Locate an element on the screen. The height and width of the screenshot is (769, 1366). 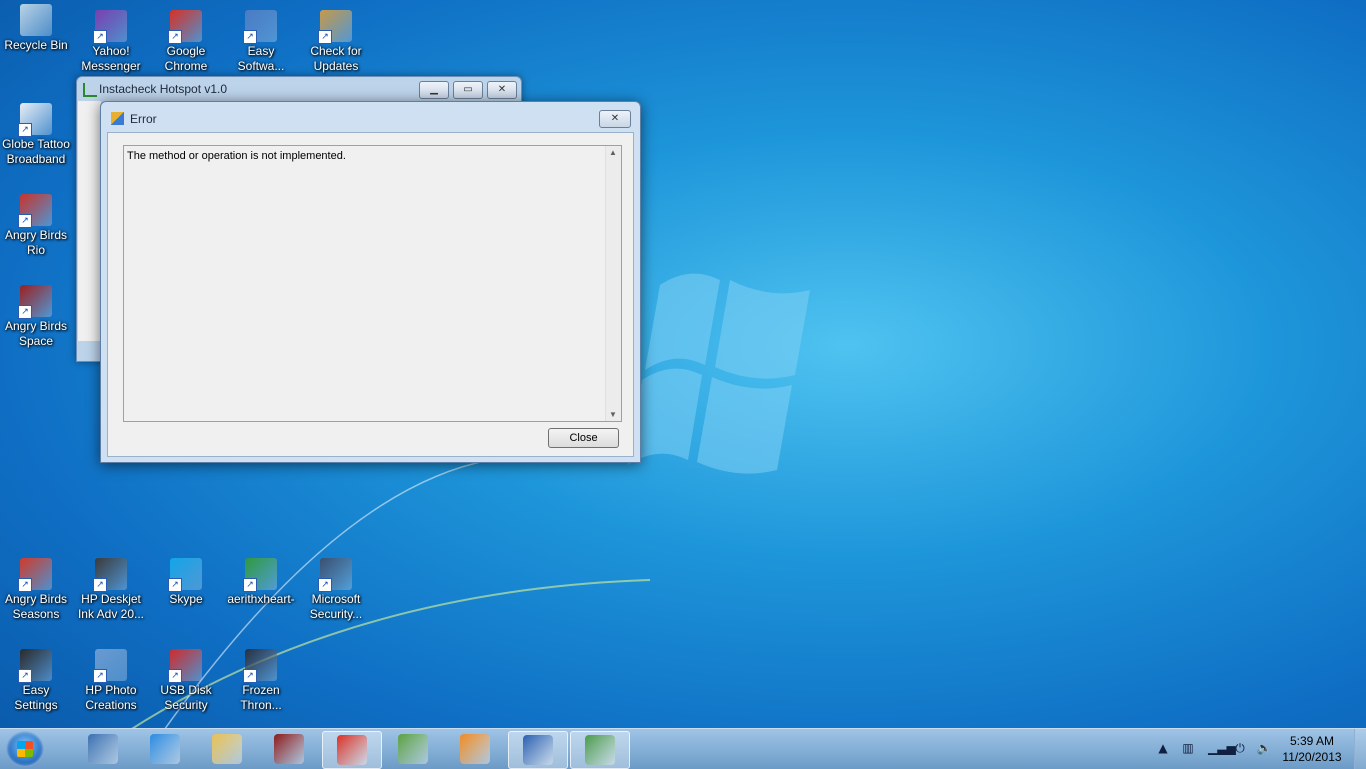
window-client-area is located at coordinates (89, 221).